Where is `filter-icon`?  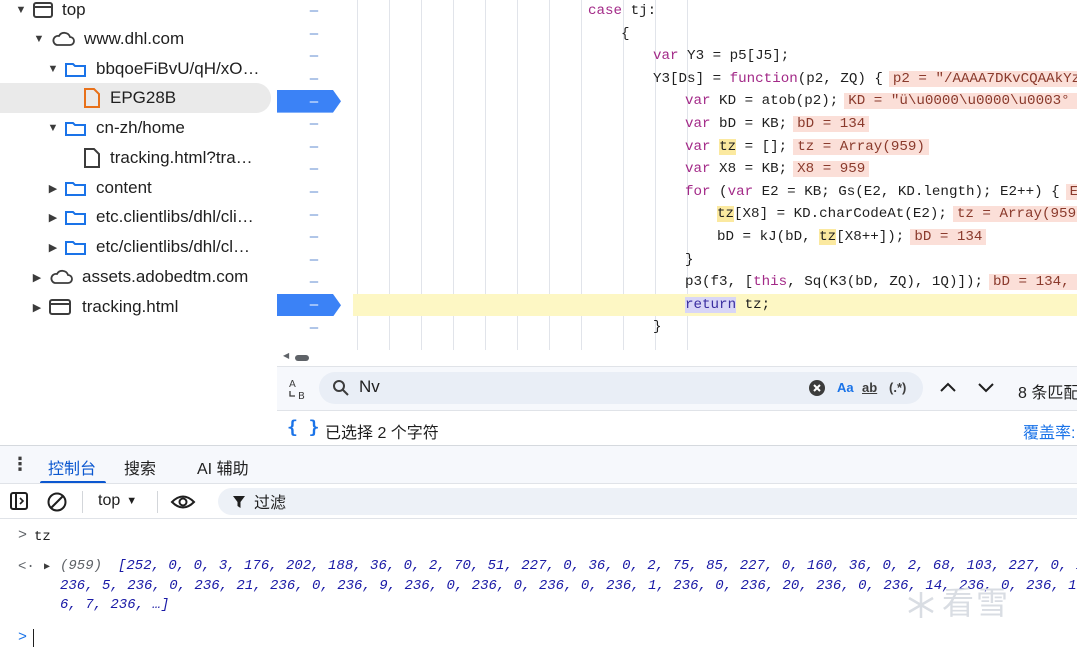 filter-icon is located at coordinates (239, 502).